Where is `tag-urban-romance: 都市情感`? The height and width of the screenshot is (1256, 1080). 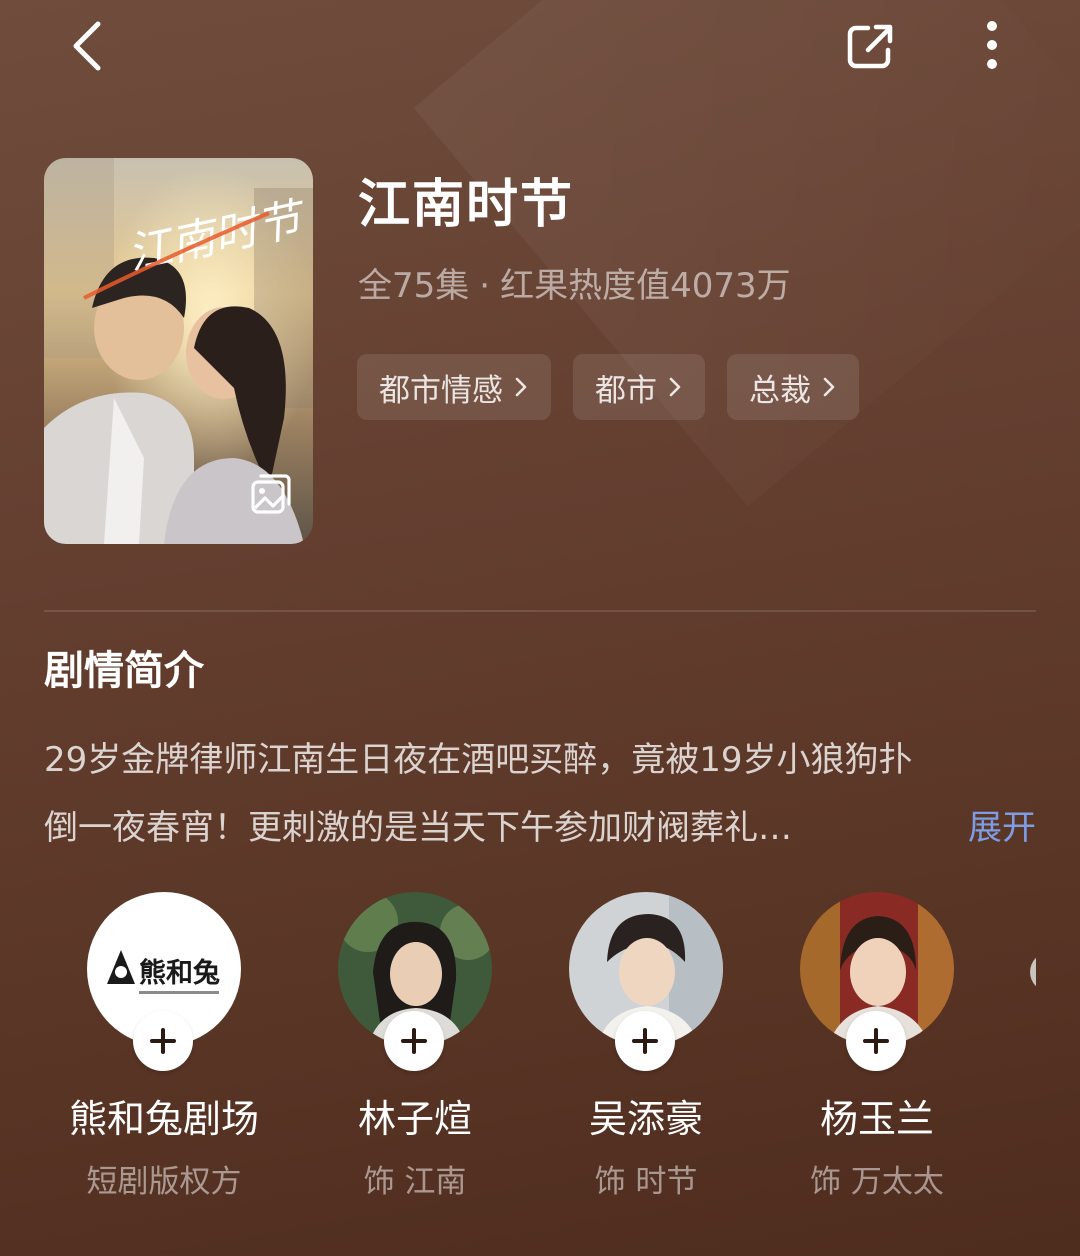
tag-urban-romance: 都市情感 is located at coordinates (454, 387).